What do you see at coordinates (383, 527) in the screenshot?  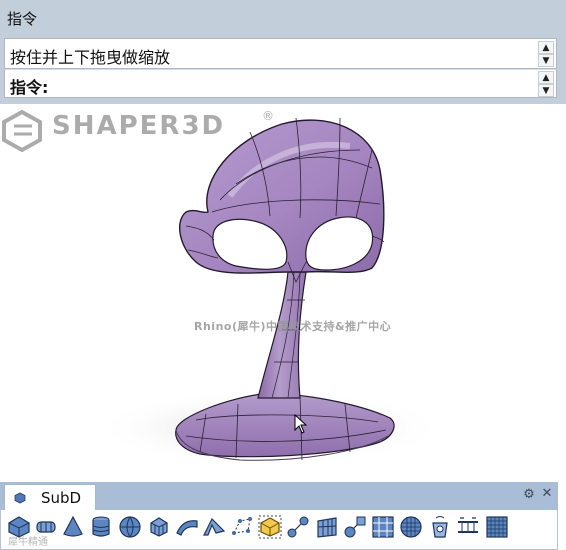 I see `subd-grid-panel-icon` at bounding box center [383, 527].